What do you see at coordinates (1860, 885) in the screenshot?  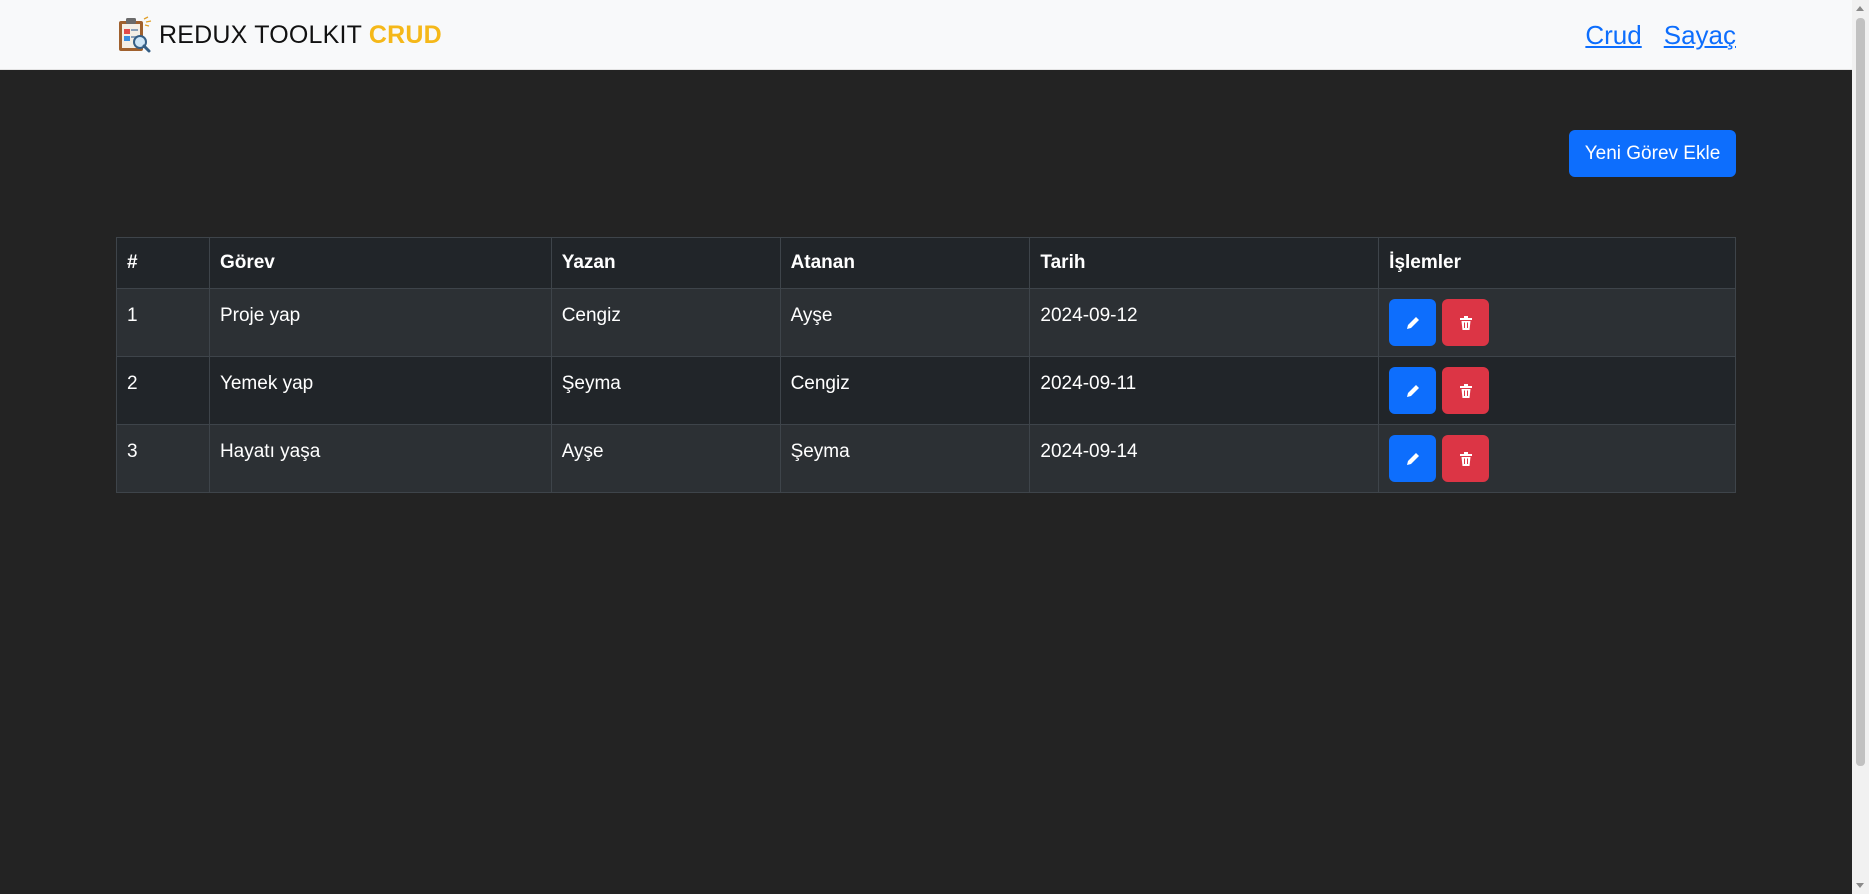 I see `scroll-down-arrow-icon` at bounding box center [1860, 885].